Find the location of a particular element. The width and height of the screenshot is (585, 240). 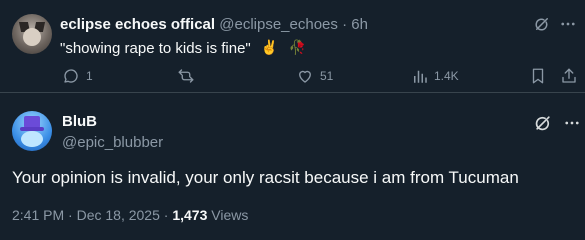

victory-hand-emoji: ✌️ is located at coordinates (269, 47).